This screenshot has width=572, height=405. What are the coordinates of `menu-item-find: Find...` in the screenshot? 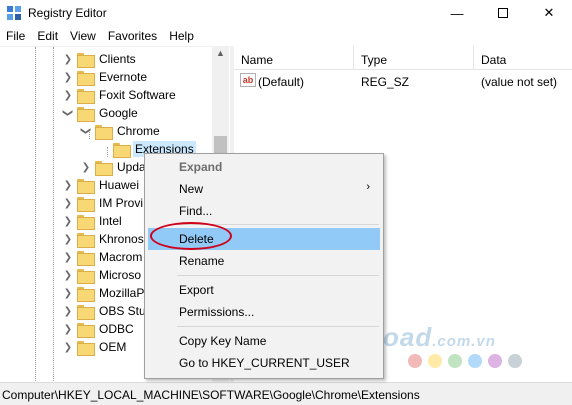 It's located at (264, 211).